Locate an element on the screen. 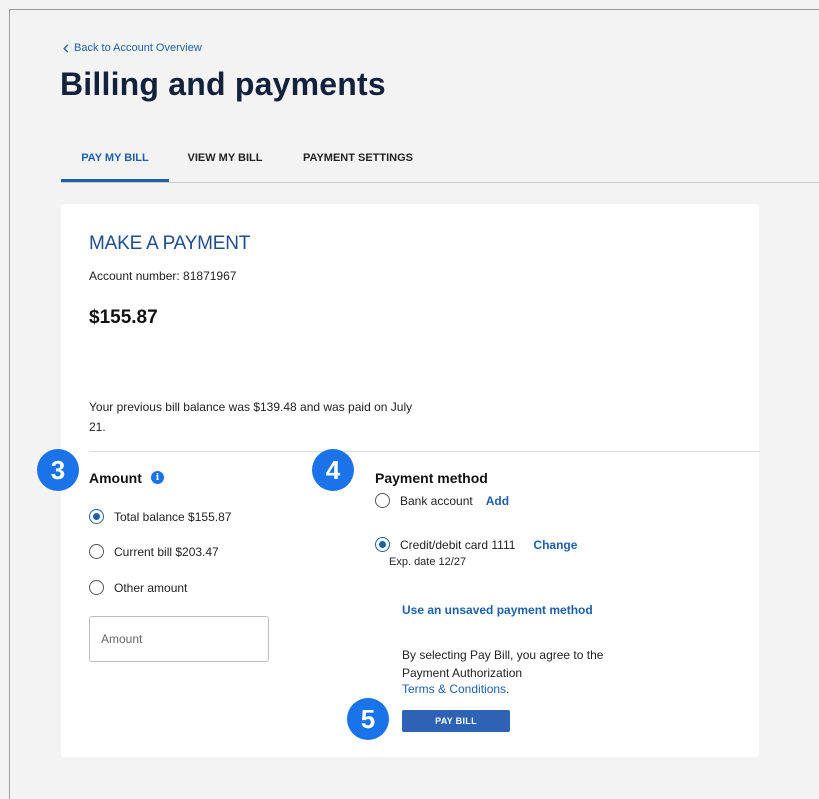 Image resolution: width=819 pixels, height=799 pixels. terms-link: Terms & Conditions. is located at coordinates (455, 689).